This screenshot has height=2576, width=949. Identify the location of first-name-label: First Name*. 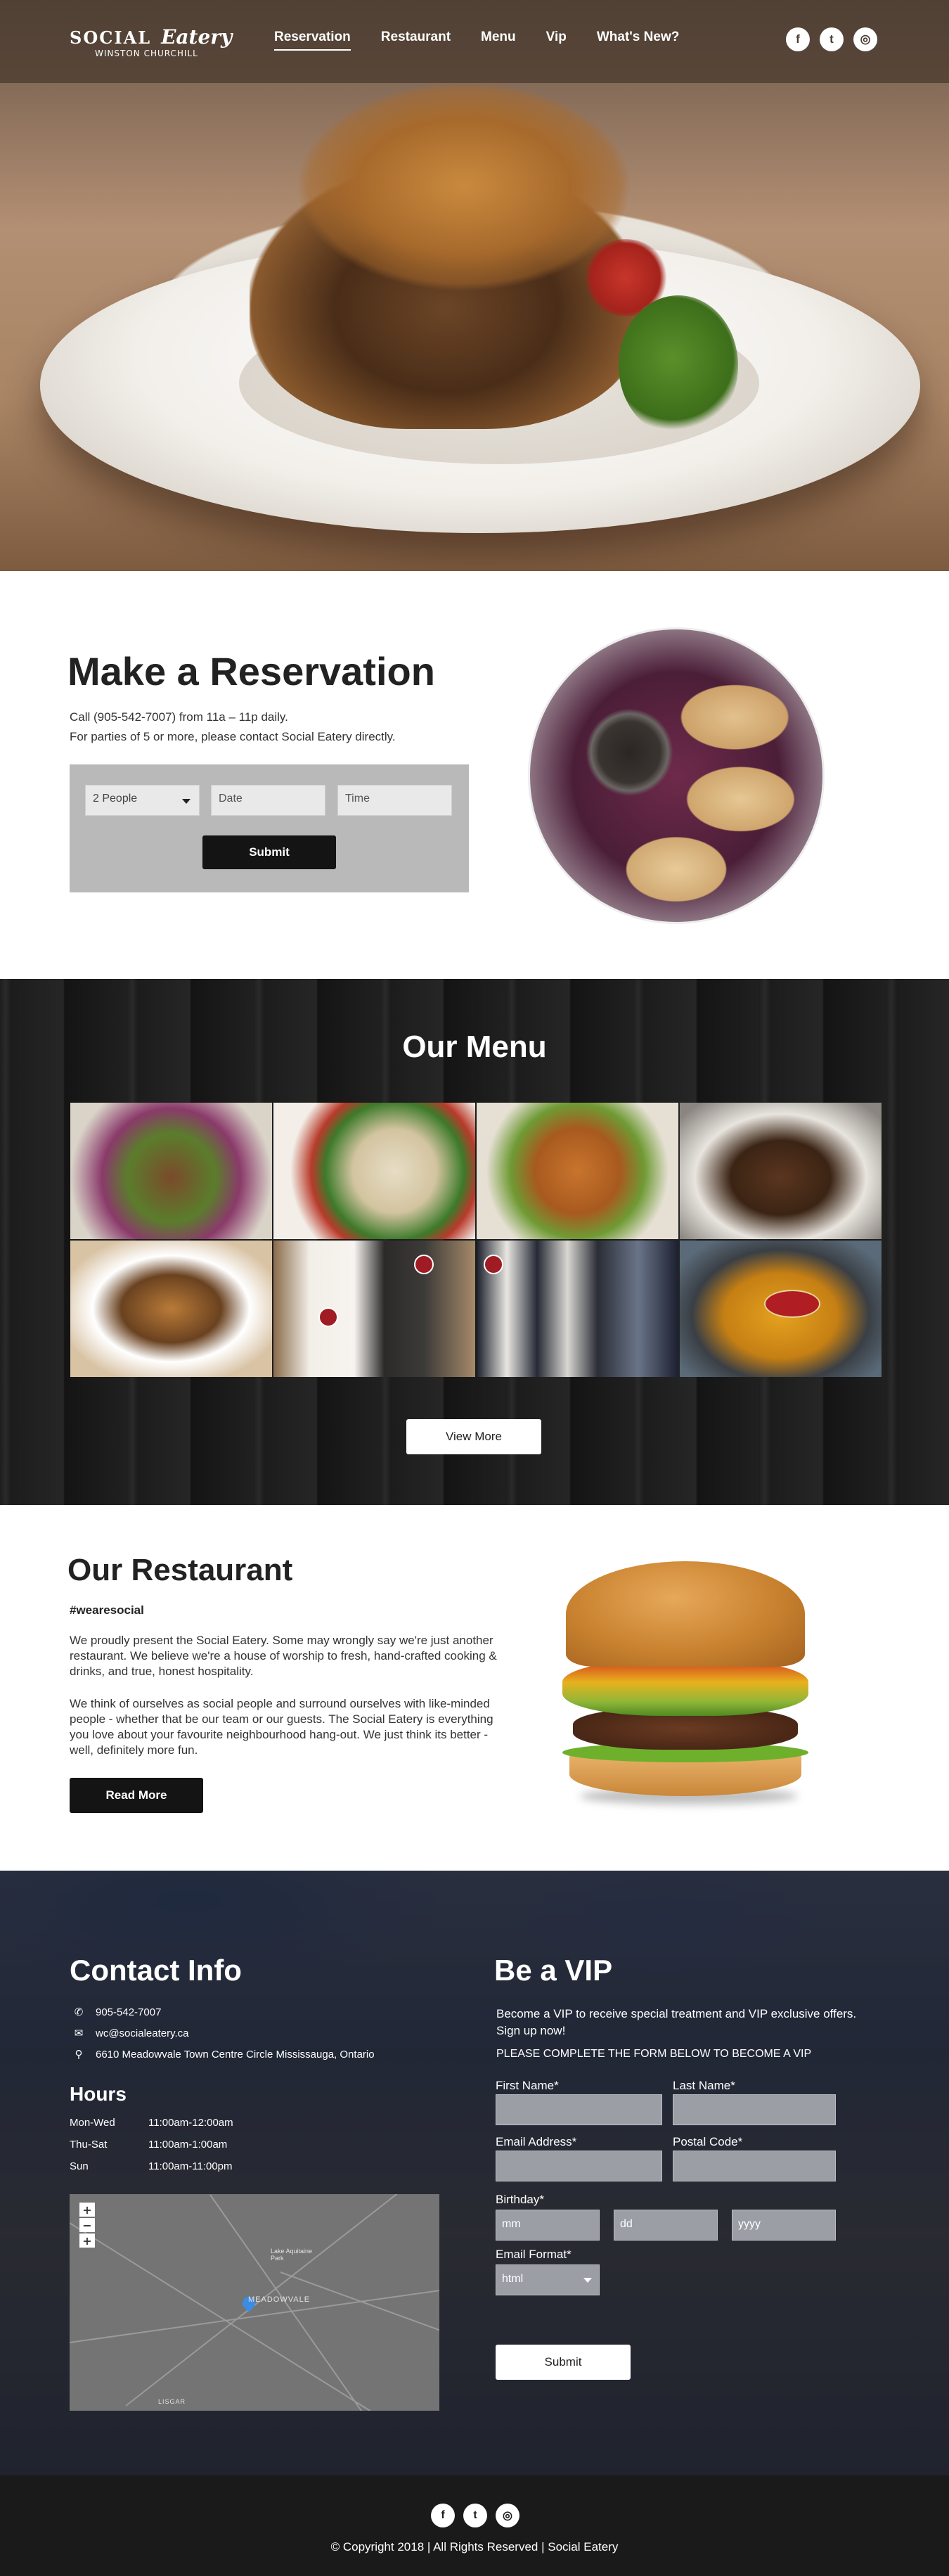
(527, 2085).